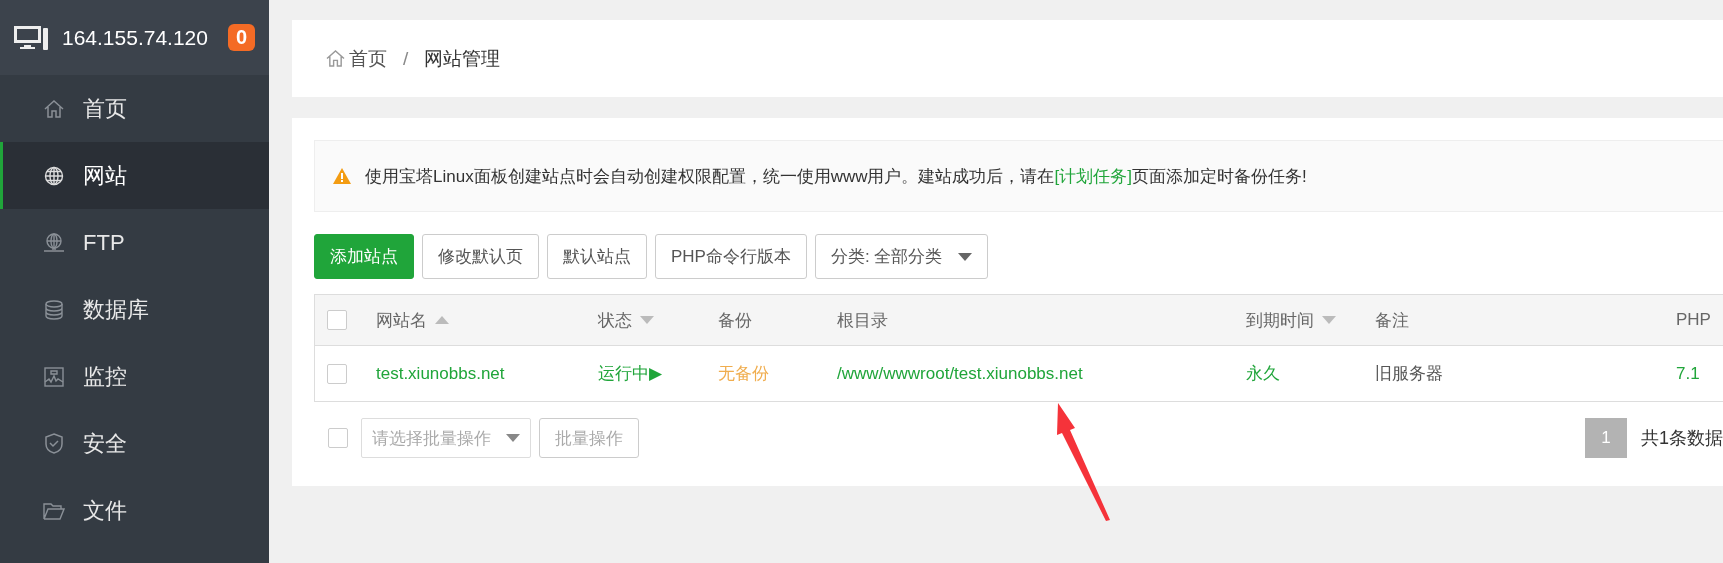 The width and height of the screenshot is (1723, 563). I want to click on breadcrumb-current: 网站管理, so click(462, 58).